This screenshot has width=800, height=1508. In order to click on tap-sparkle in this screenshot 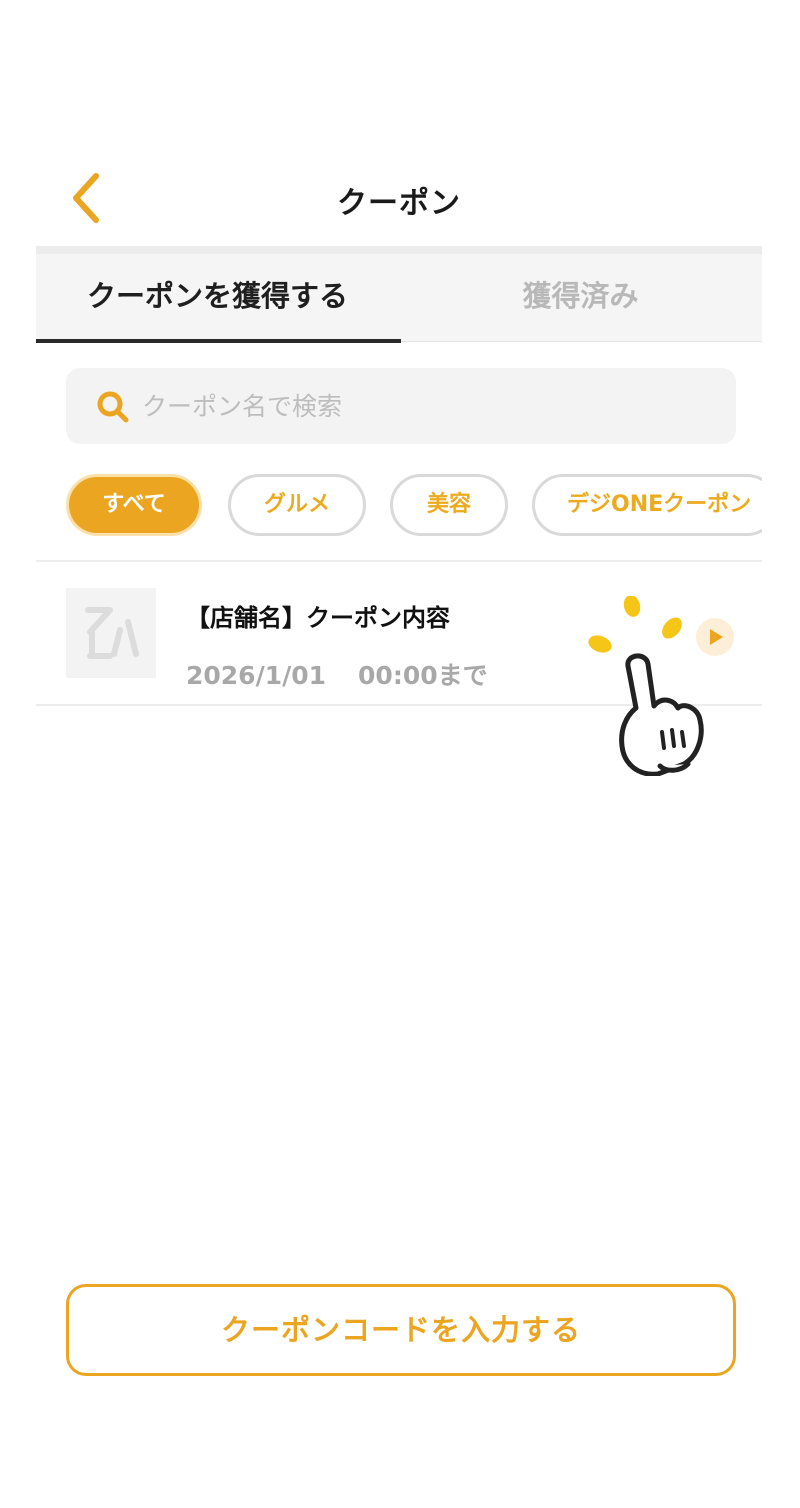, I will do `click(635, 624)`.